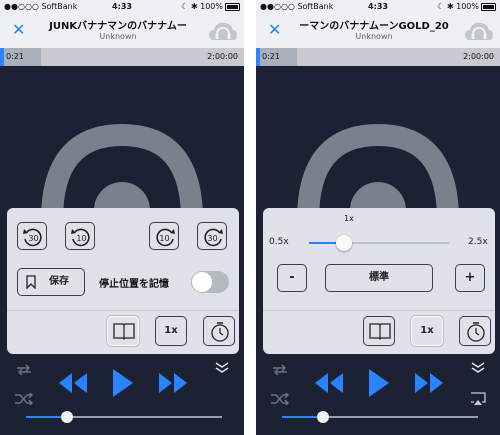 This screenshot has width=500, height=435. I want to click on speed-minus-button: -, so click(292, 278).